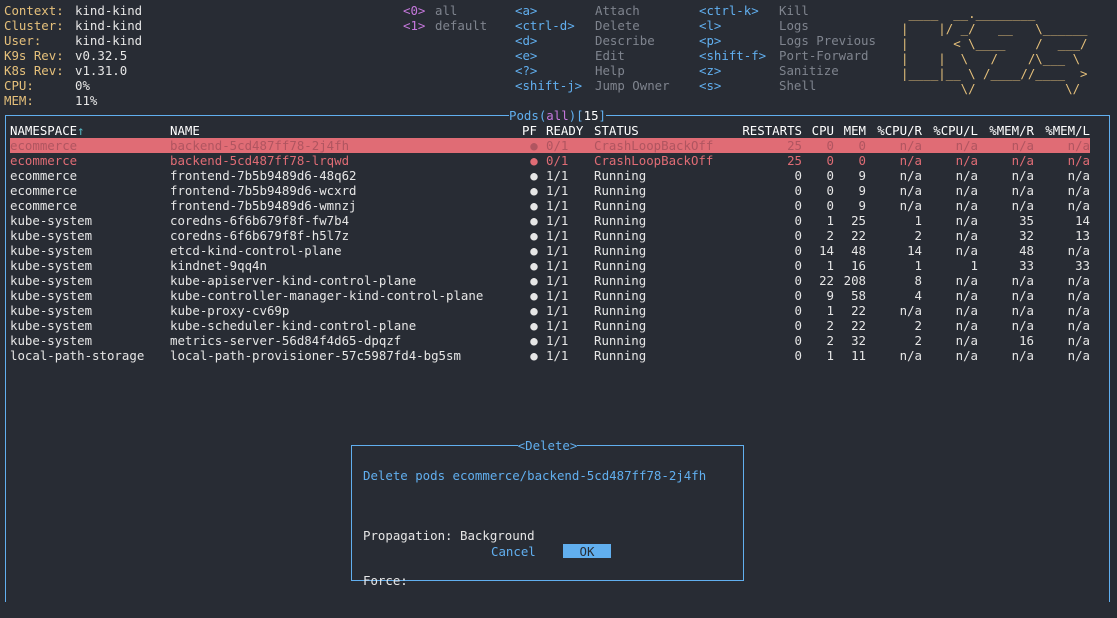 The width and height of the screenshot is (1117, 618). Describe the element at coordinates (818, 130) in the screenshot. I see `column-header: CPU` at that location.